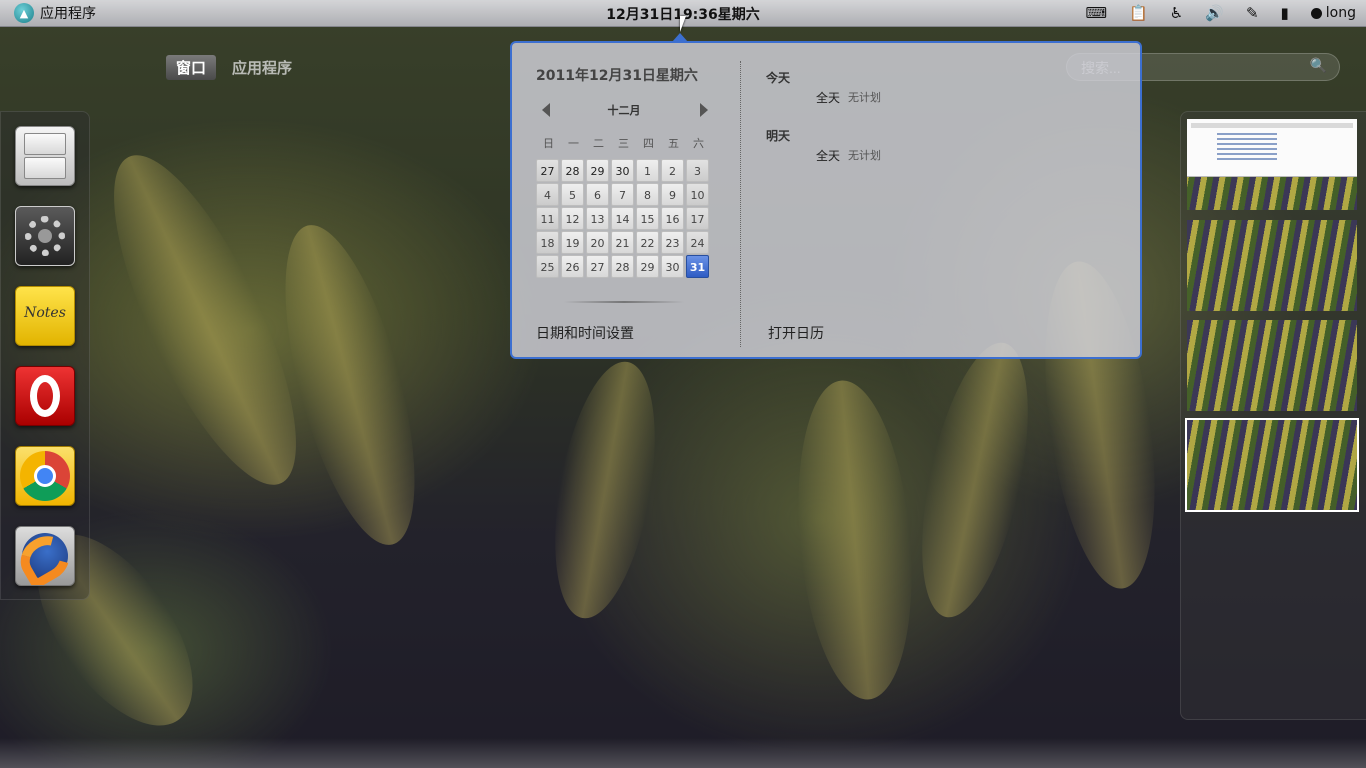 Image resolution: width=1366 pixels, height=768 pixels. Describe the element at coordinates (697, 218) in the screenshot. I see `calendar-day: 17` at that location.